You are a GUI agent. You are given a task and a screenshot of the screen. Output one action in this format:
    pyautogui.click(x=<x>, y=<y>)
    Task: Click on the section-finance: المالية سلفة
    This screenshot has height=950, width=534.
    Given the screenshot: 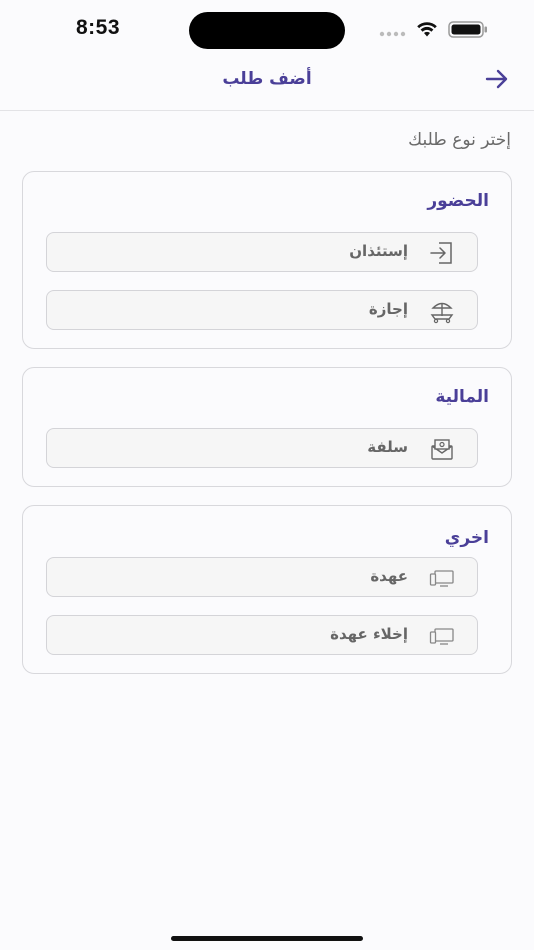 What is the action you would take?
    pyautogui.click(x=267, y=427)
    